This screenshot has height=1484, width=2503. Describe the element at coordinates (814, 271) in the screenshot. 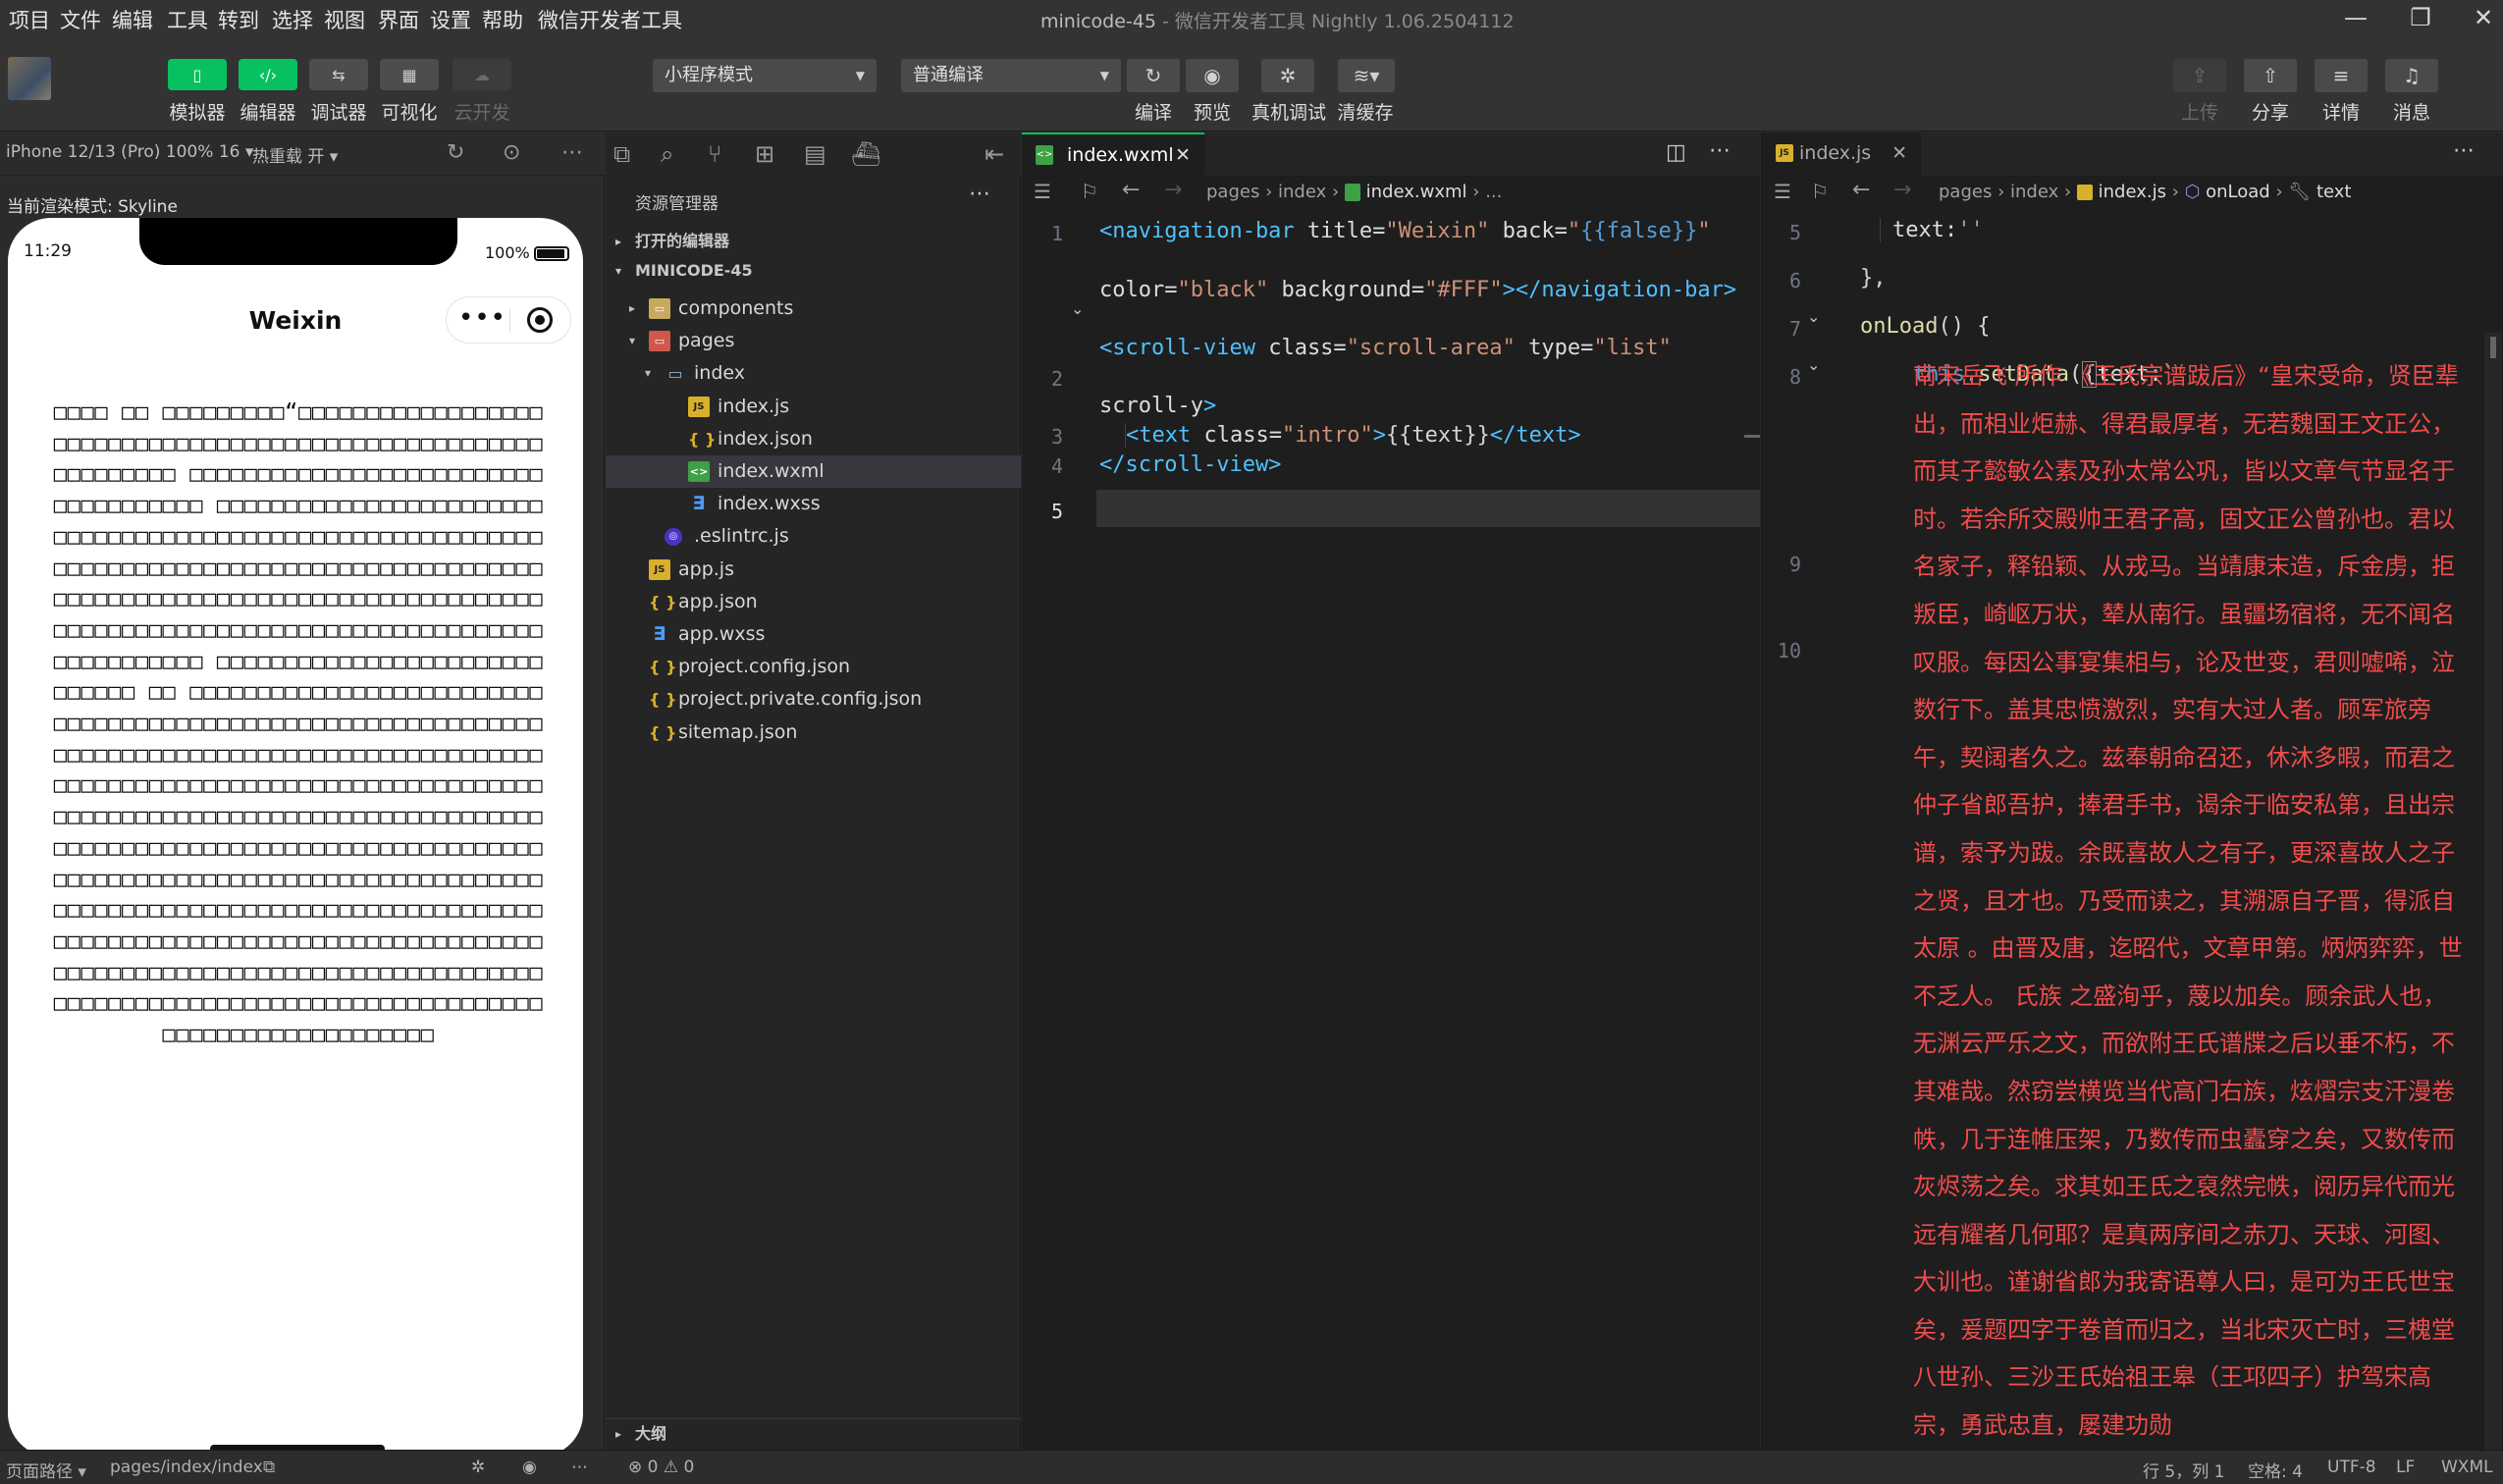

I see `project-section: ▾ MINICODE-45` at that location.